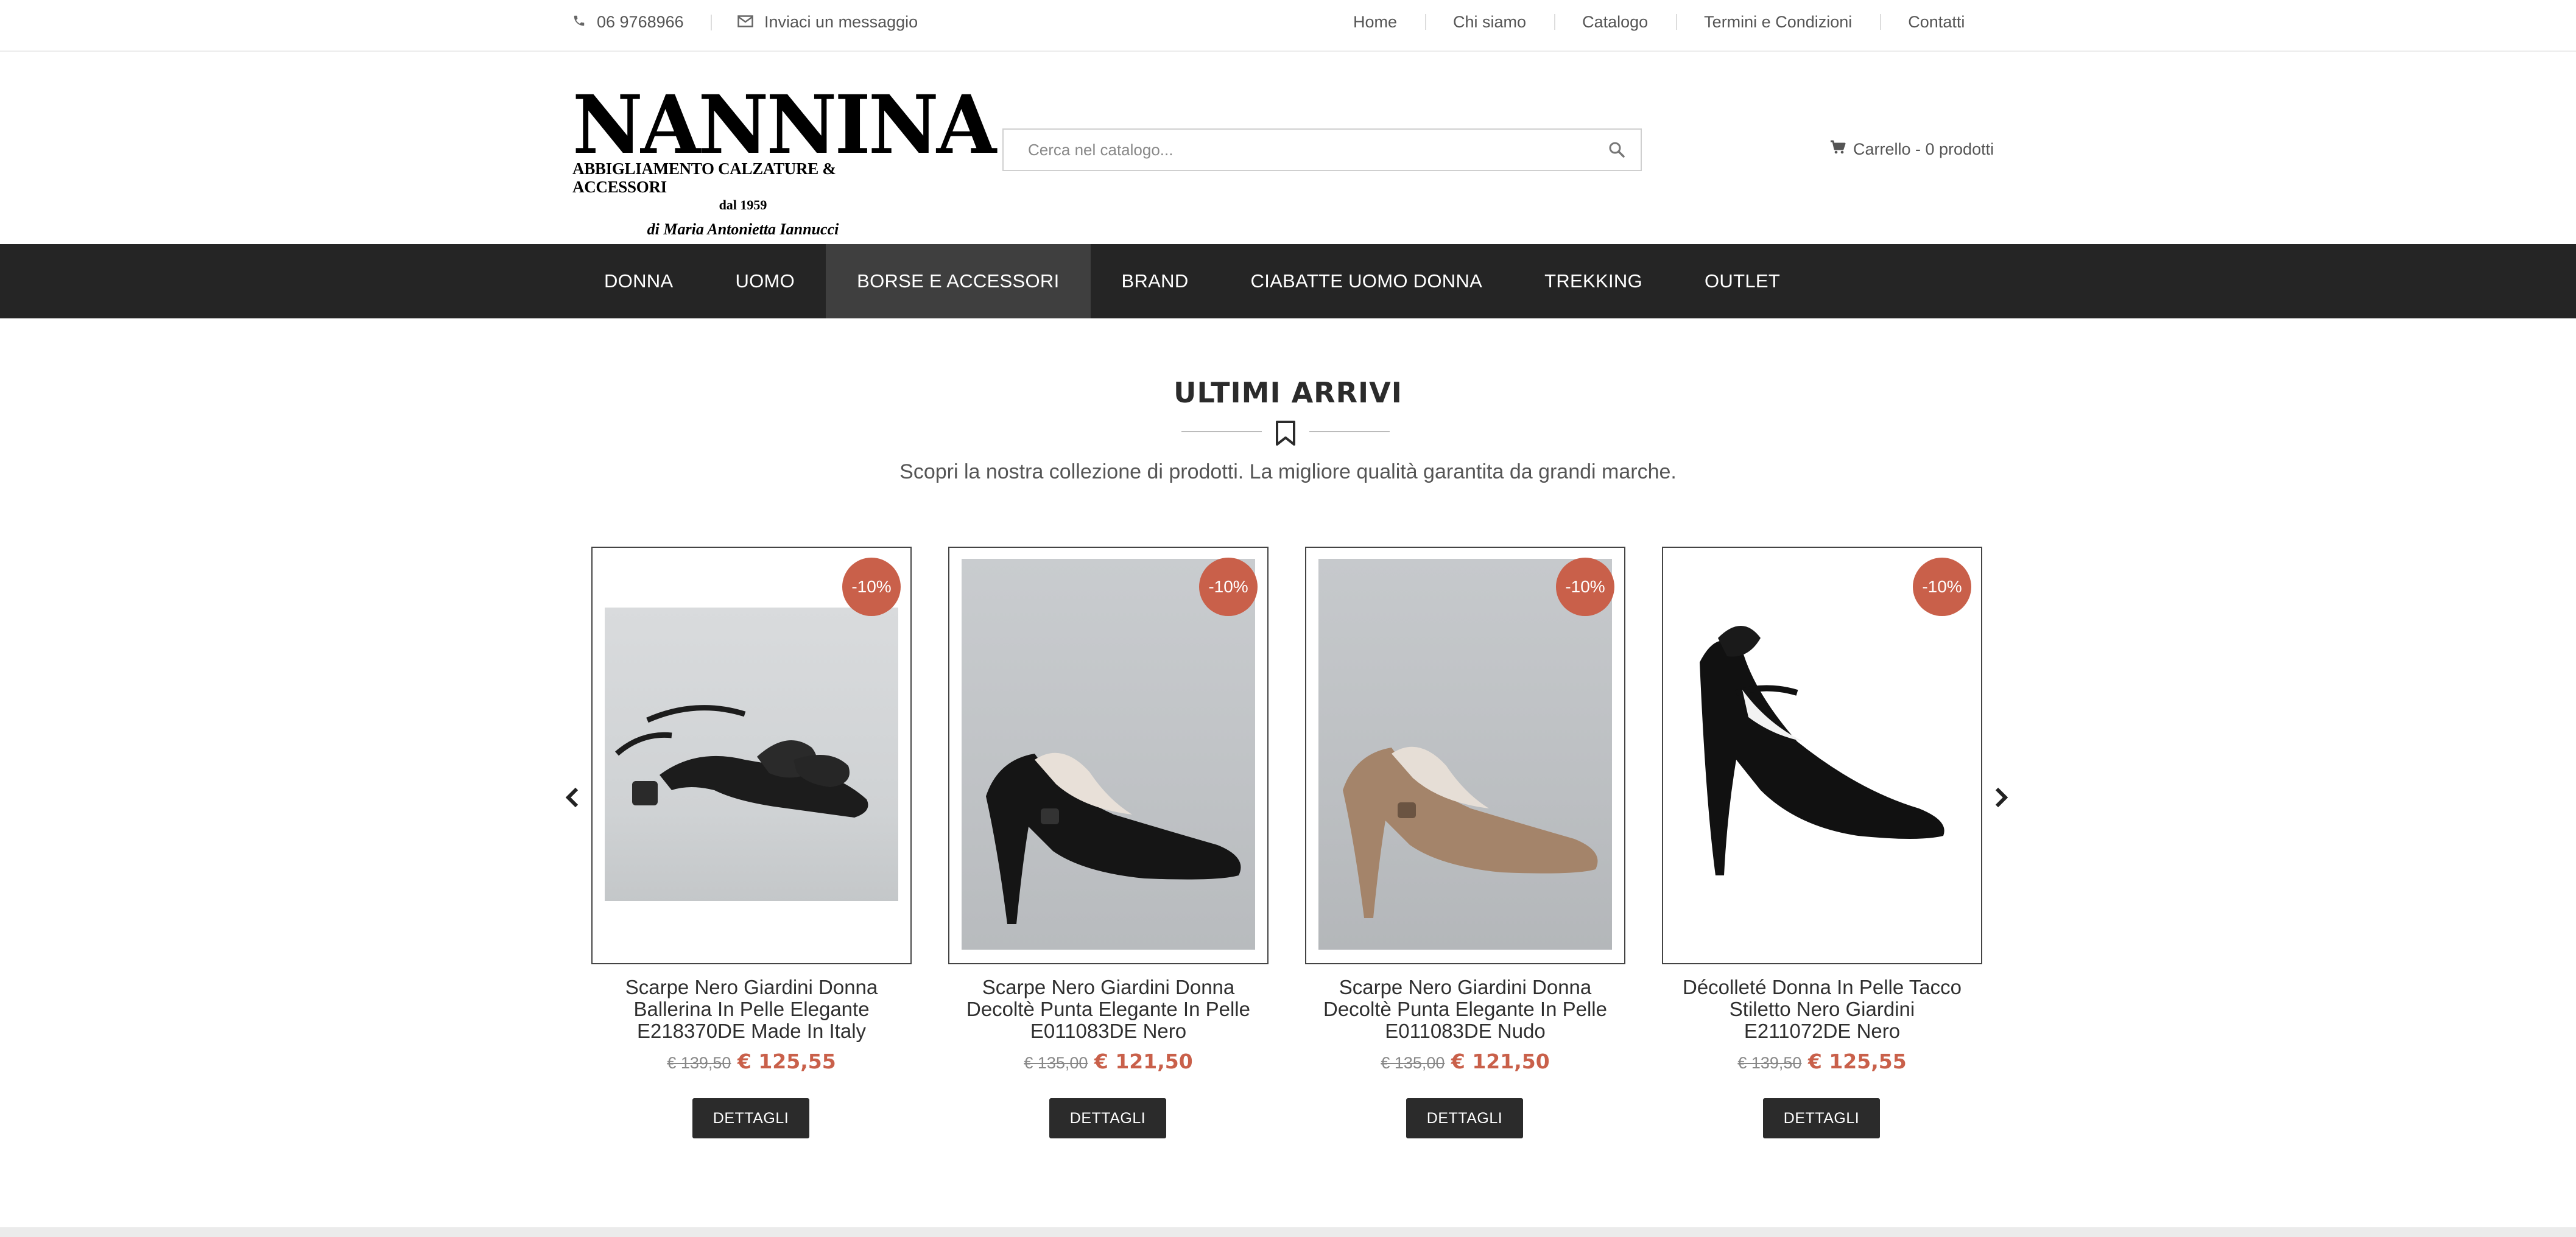 Image resolution: width=2576 pixels, height=1237 pixels. I want to click on carousel-next-icon, so click(2001, 797).